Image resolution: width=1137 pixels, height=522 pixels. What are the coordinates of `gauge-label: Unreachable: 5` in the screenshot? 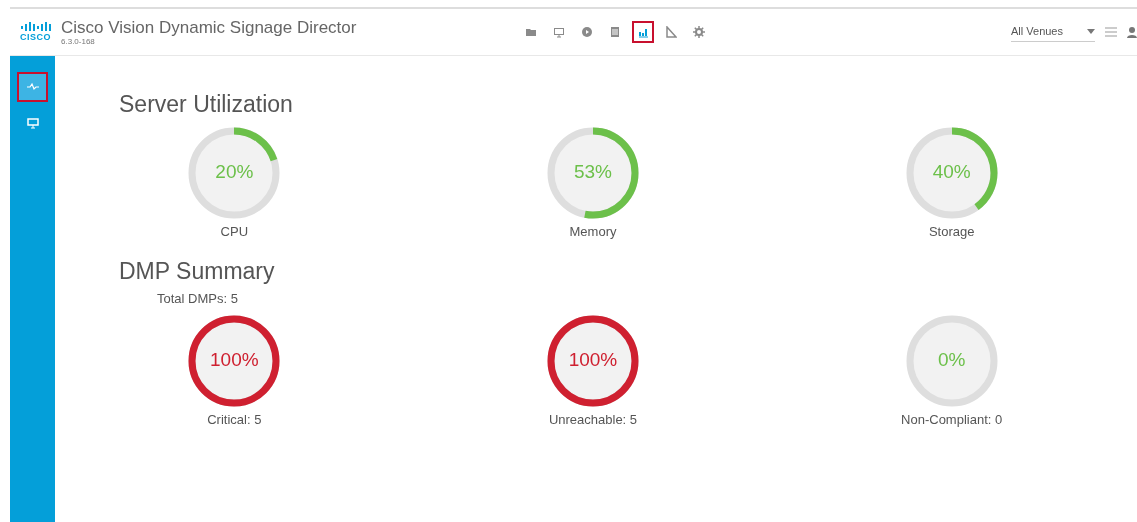 It's located at (593, 419).